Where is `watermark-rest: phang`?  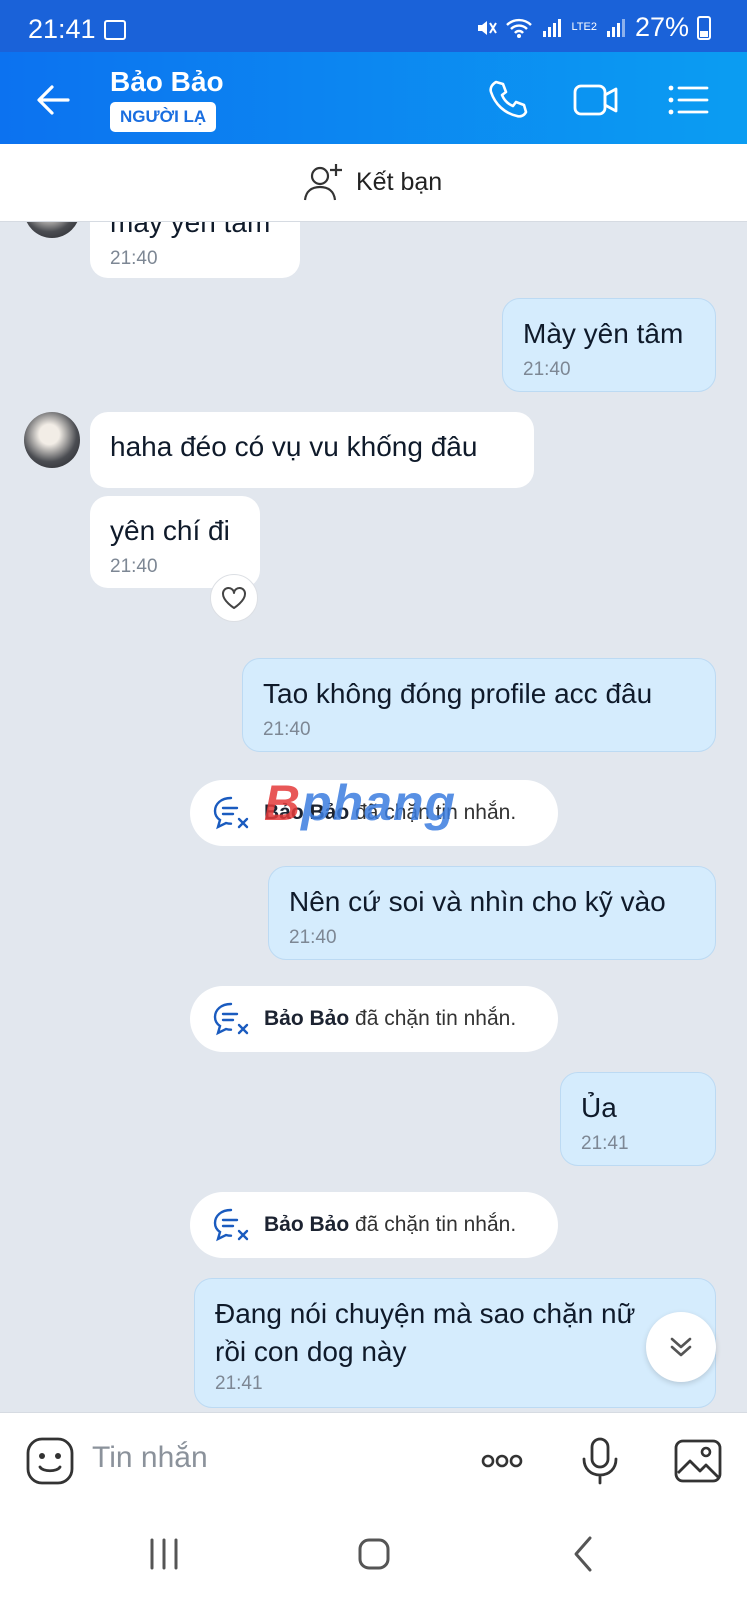 watermark-rest: phang is located at coordinates (379, 803).